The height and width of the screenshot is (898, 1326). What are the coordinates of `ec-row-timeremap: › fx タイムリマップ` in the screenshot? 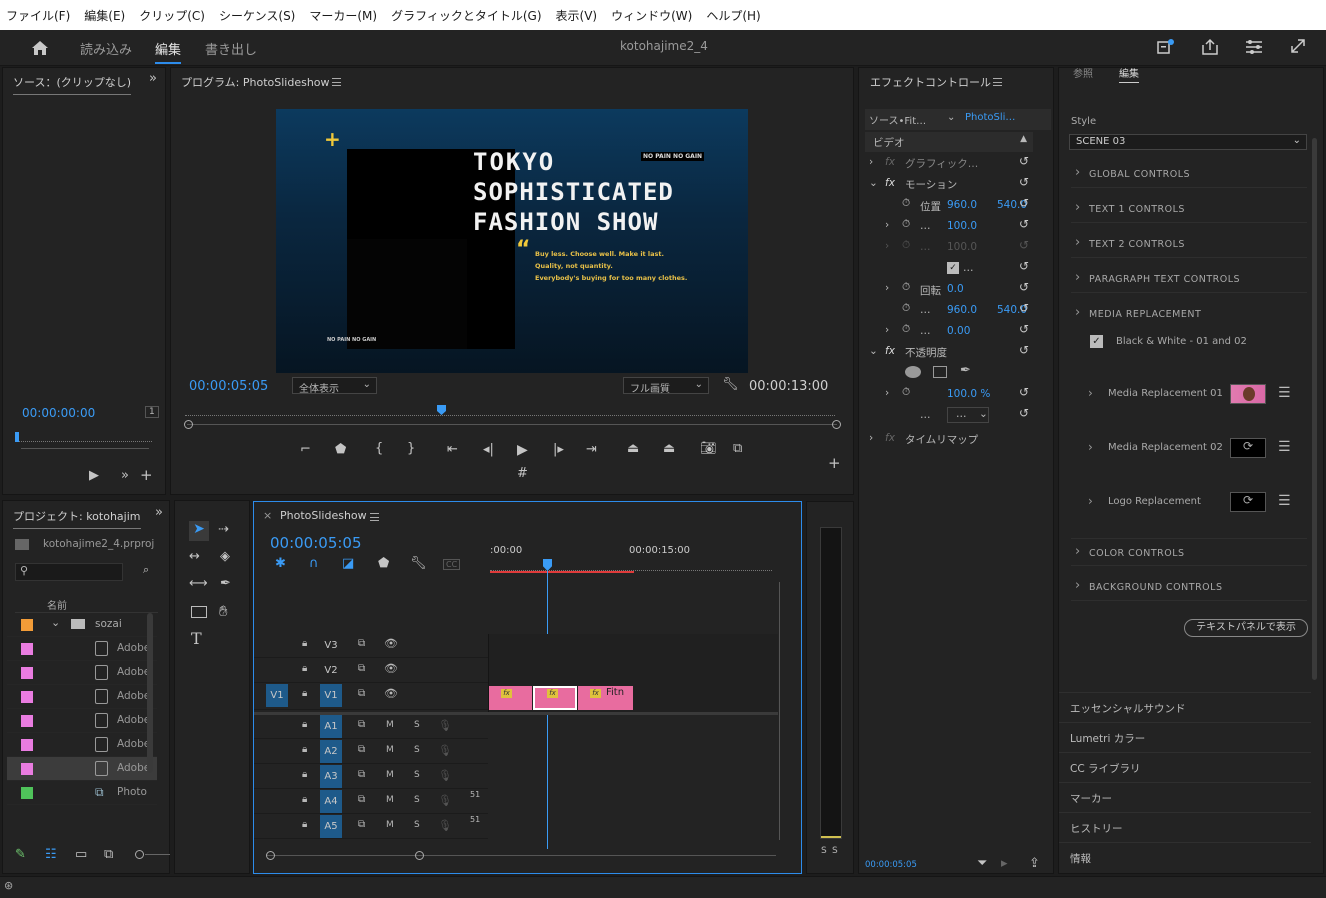 It's located at (951, 439).